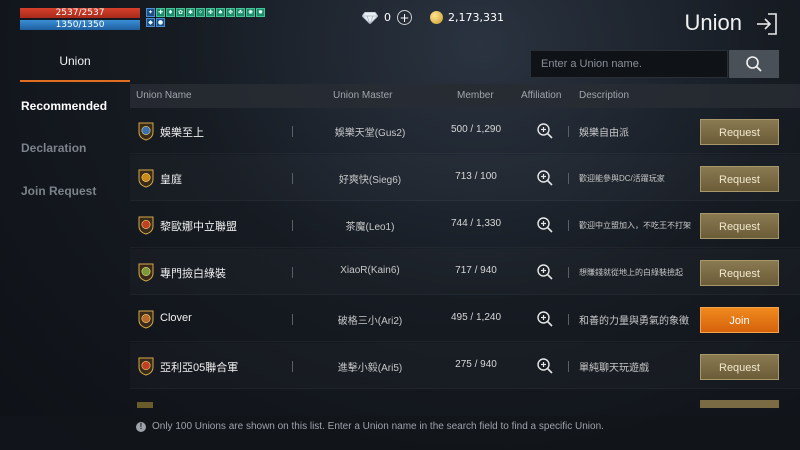 Image resolution: width=800 pixels, height=450 pixels. I want to click on window-title: Union, so click(713, 22).